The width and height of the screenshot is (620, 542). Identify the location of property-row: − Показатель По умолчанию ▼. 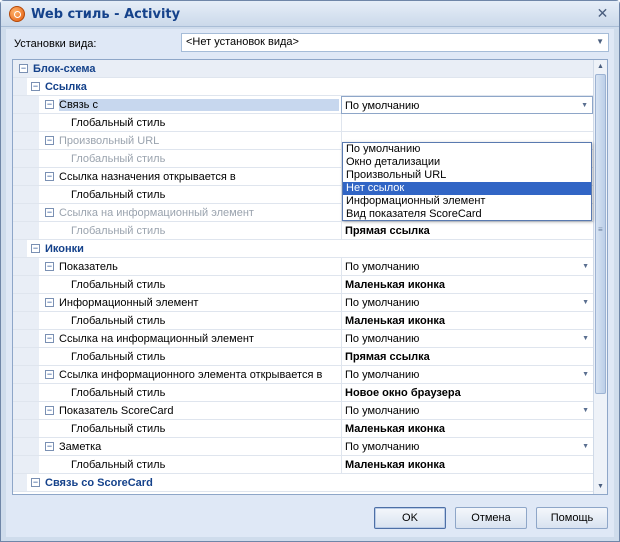
(303, 267).